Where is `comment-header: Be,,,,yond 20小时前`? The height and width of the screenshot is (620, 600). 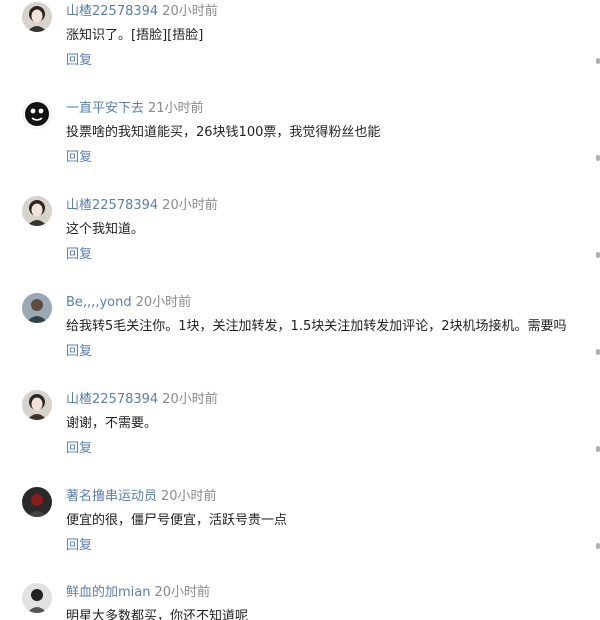
comment-header: Be,,,,yond 20小时前 is located at coordinates (128, 303).